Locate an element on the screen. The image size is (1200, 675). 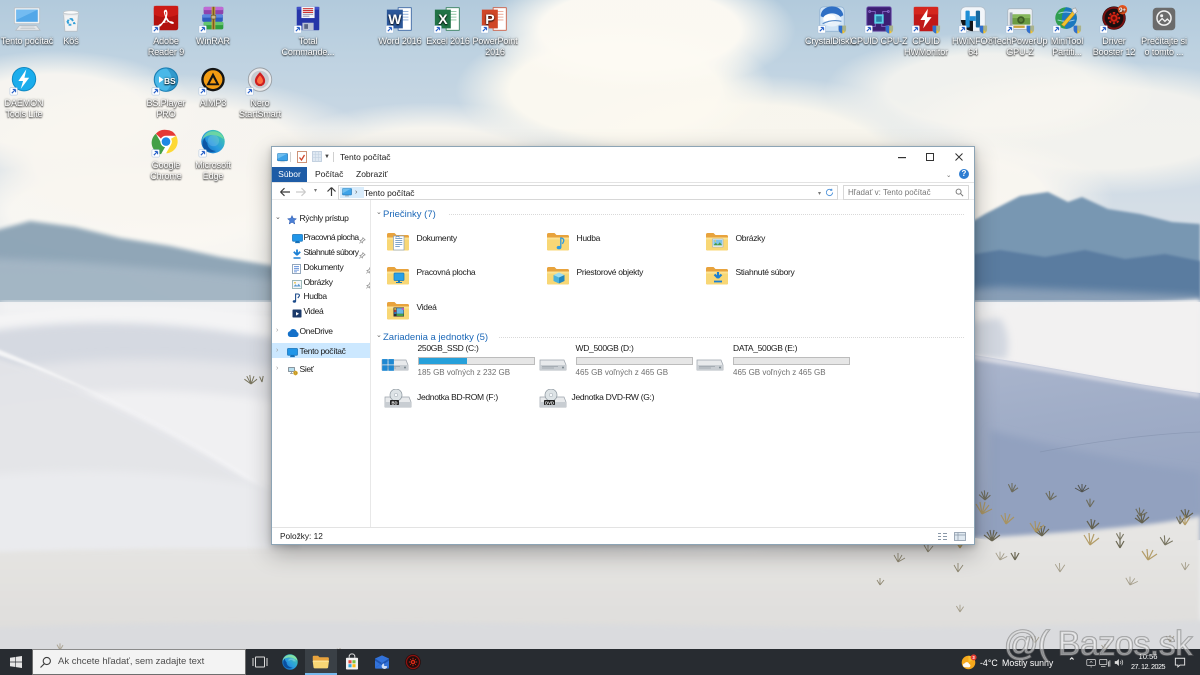
svg-text: X is located at coordinates (443, 19).